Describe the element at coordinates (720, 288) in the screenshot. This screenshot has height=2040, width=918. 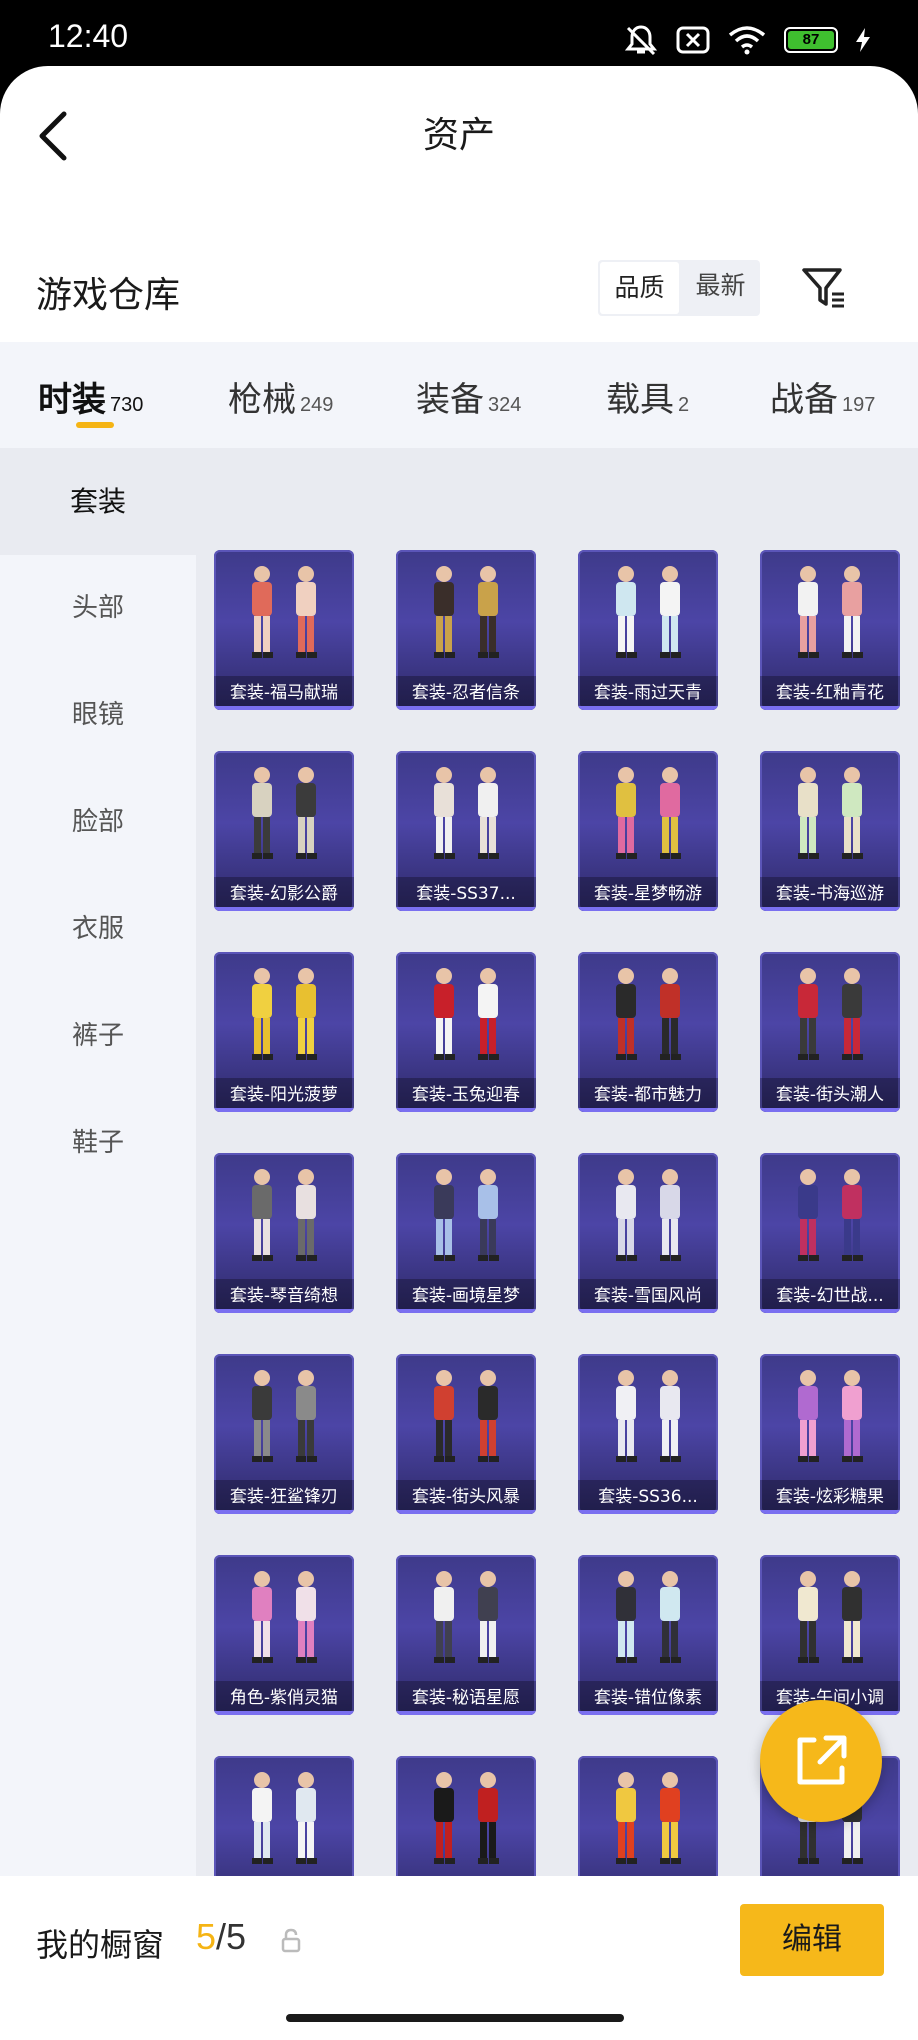
I see `sort-newest-button: 最新` at that location.